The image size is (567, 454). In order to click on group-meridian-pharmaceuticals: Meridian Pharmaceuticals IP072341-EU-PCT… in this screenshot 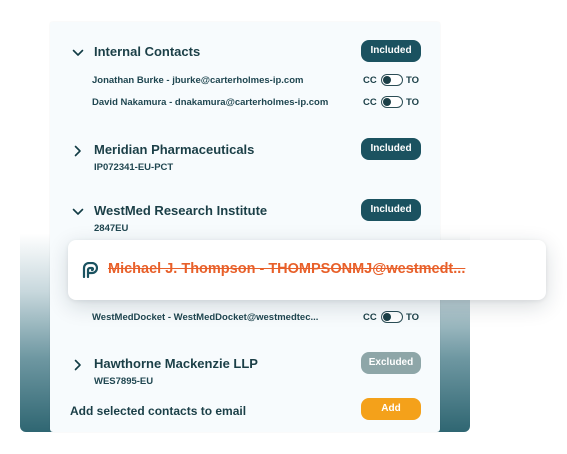, I will do `click(245, 158)`.